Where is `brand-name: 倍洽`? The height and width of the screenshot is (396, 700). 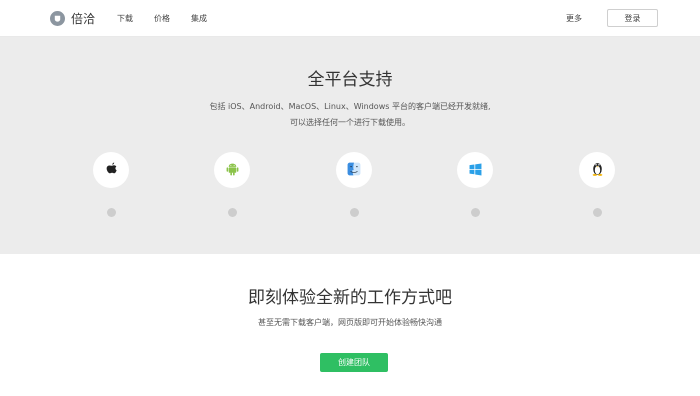 brand-name: 倍洽 is located at coordinates (83, 19).